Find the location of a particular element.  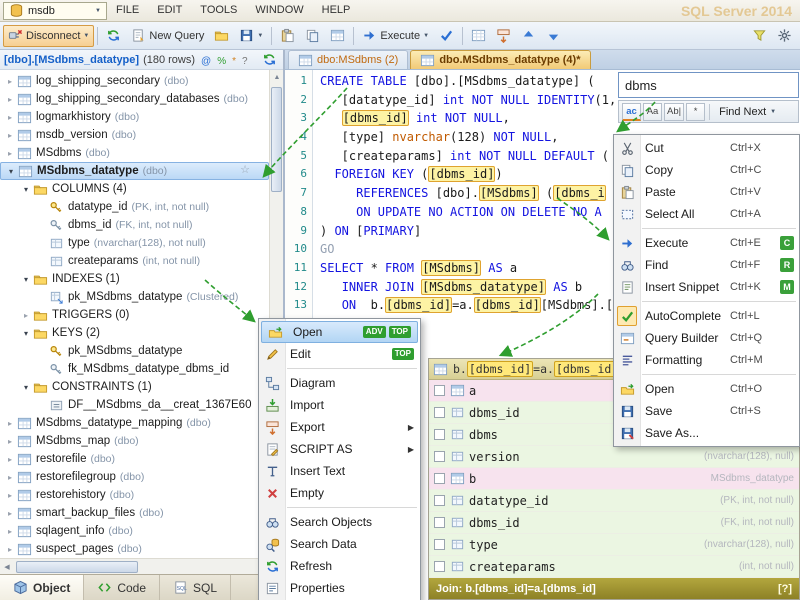

tree-item-pk-msdbms-datatype: pk_MSdbms_datatype (Clustered) is located at coordinates (134, 297).